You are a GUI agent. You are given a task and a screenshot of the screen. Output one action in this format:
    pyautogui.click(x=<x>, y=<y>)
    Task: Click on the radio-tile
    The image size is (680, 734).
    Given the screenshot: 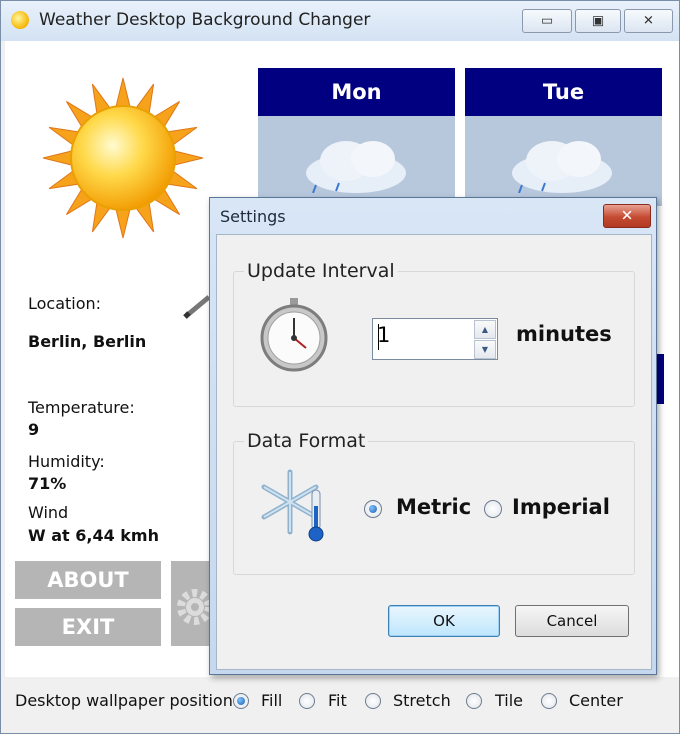 What is the action you would take?
    pyautogui.click(x=474, y=701)
    